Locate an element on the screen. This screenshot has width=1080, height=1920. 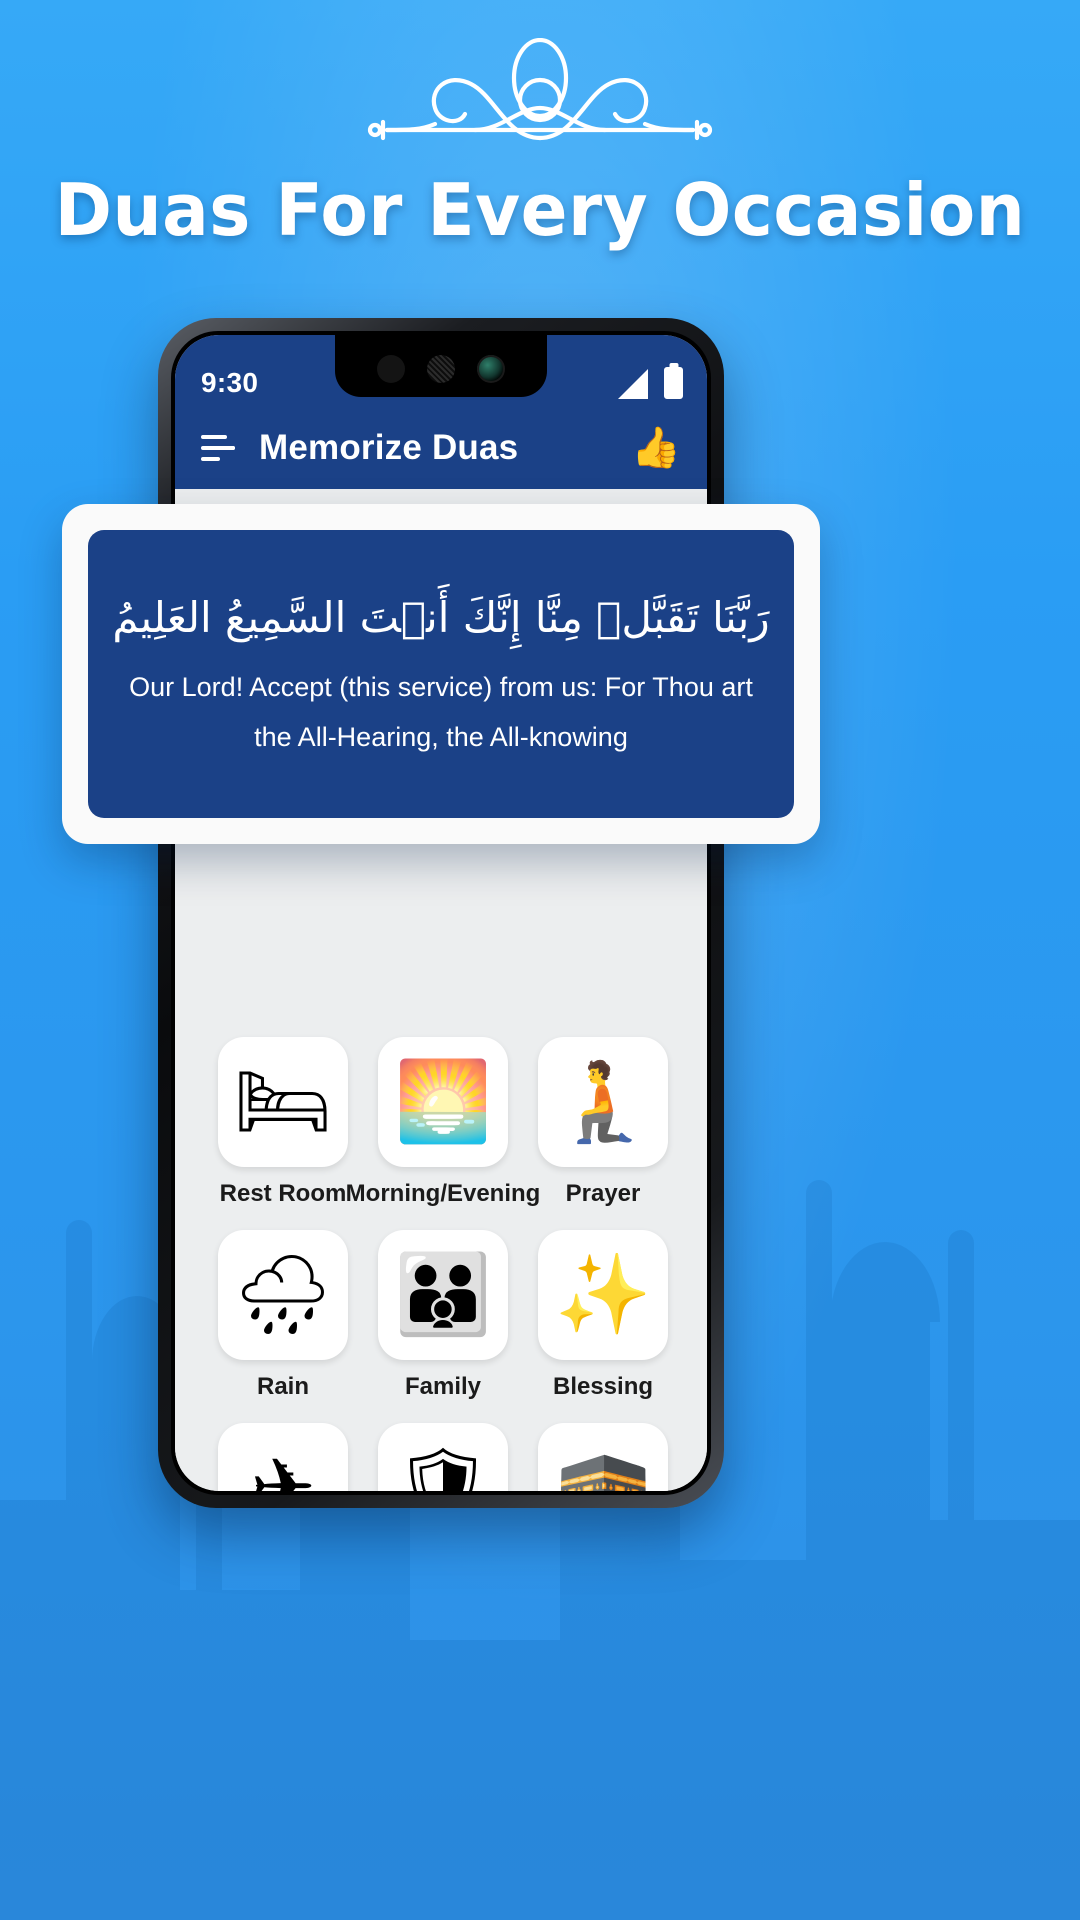
sort-list-icon is located at coordinates (218, 448).